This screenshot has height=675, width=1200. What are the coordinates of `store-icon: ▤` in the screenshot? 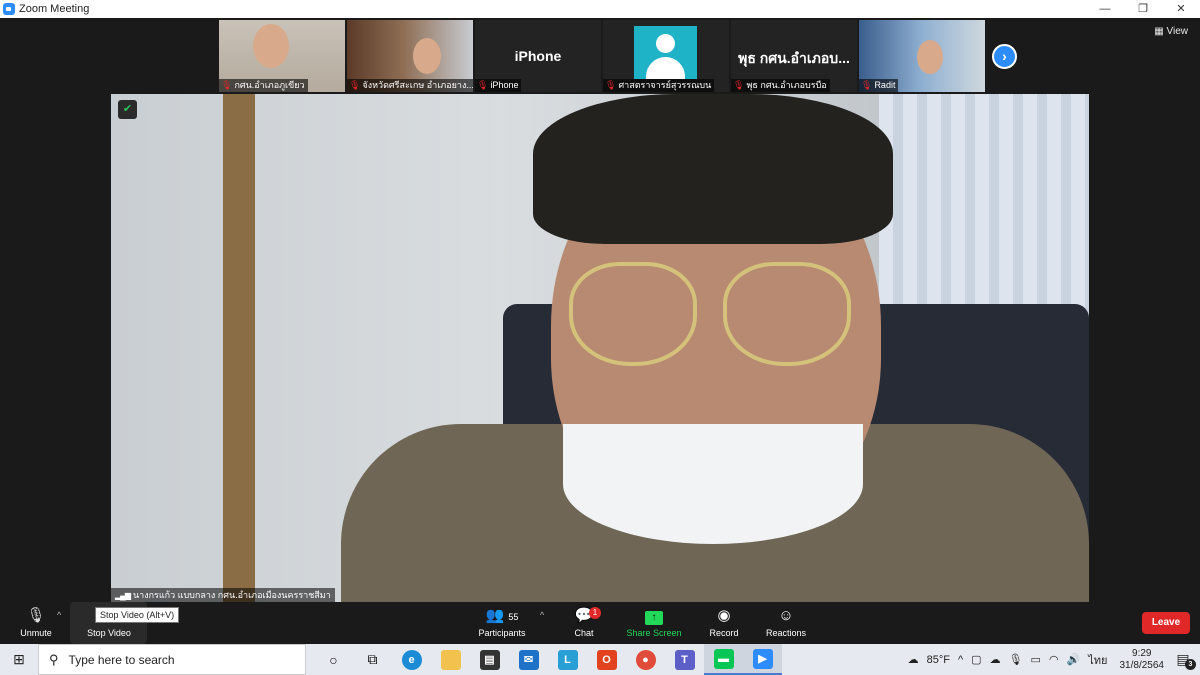 It's located at (489, 659).